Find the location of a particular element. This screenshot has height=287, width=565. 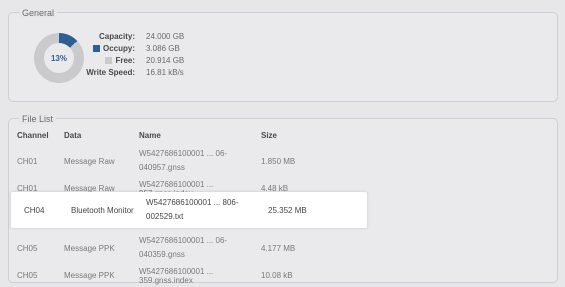

header-name: Name is located at coordinates (200, 135).